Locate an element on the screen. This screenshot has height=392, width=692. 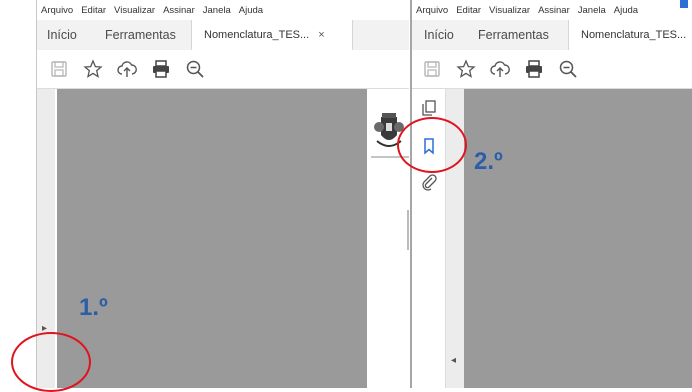
annotation-circle-bookmark is located at coordinates (432, 145).